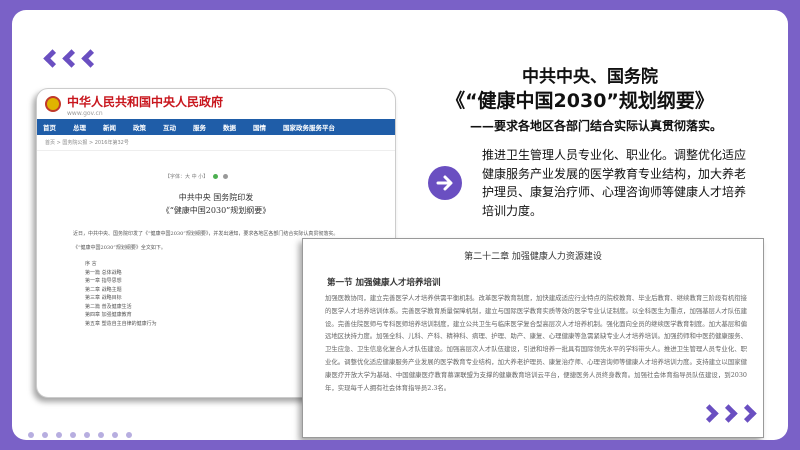  What do you see at coordinates (169, 127) in the screenshot?
I see `nav-item: 互动` at bounding box center [169, 127].